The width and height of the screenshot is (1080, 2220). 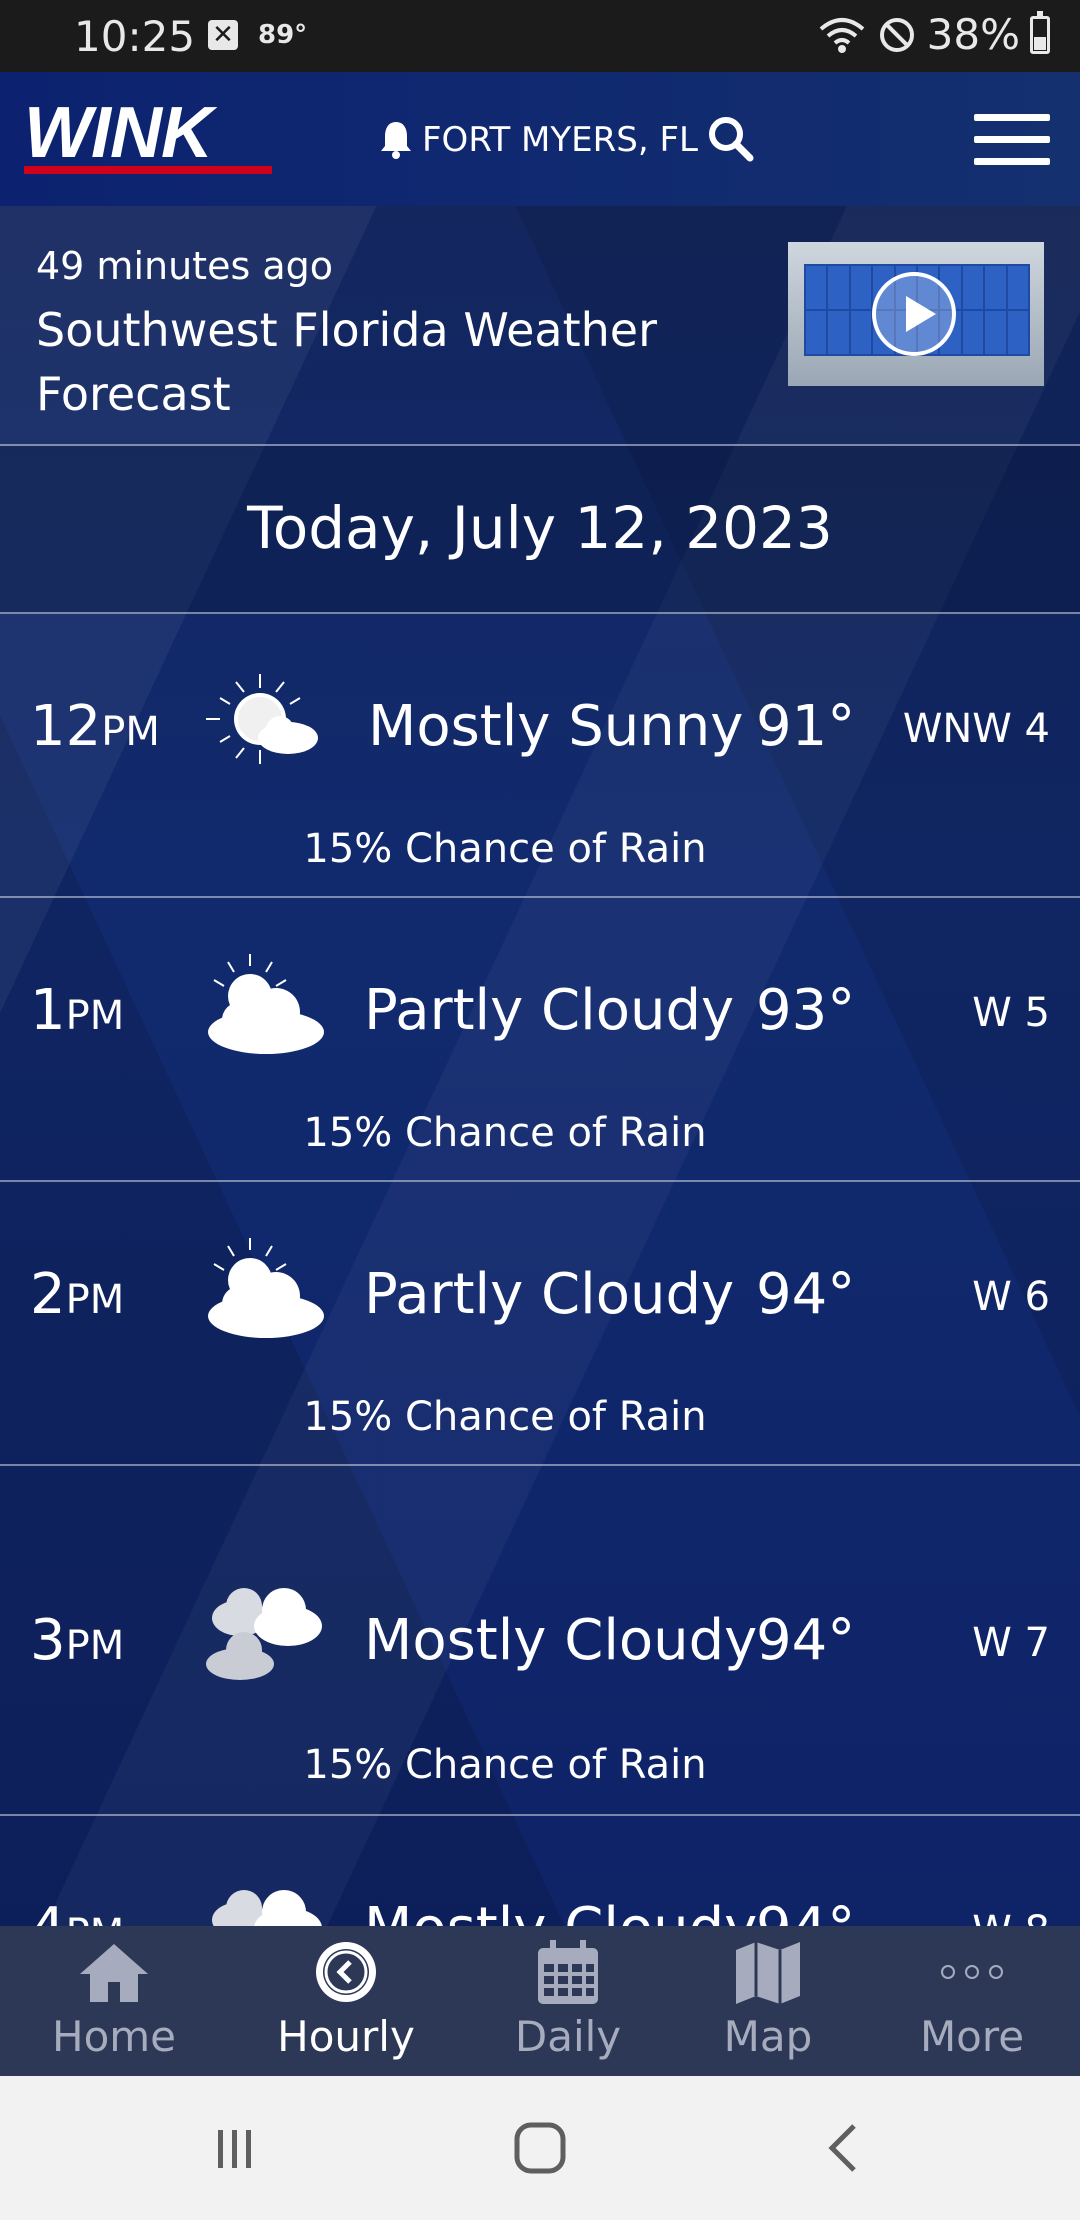 I want to click on nav-home-label: Home, so click(x=114, y=2036).